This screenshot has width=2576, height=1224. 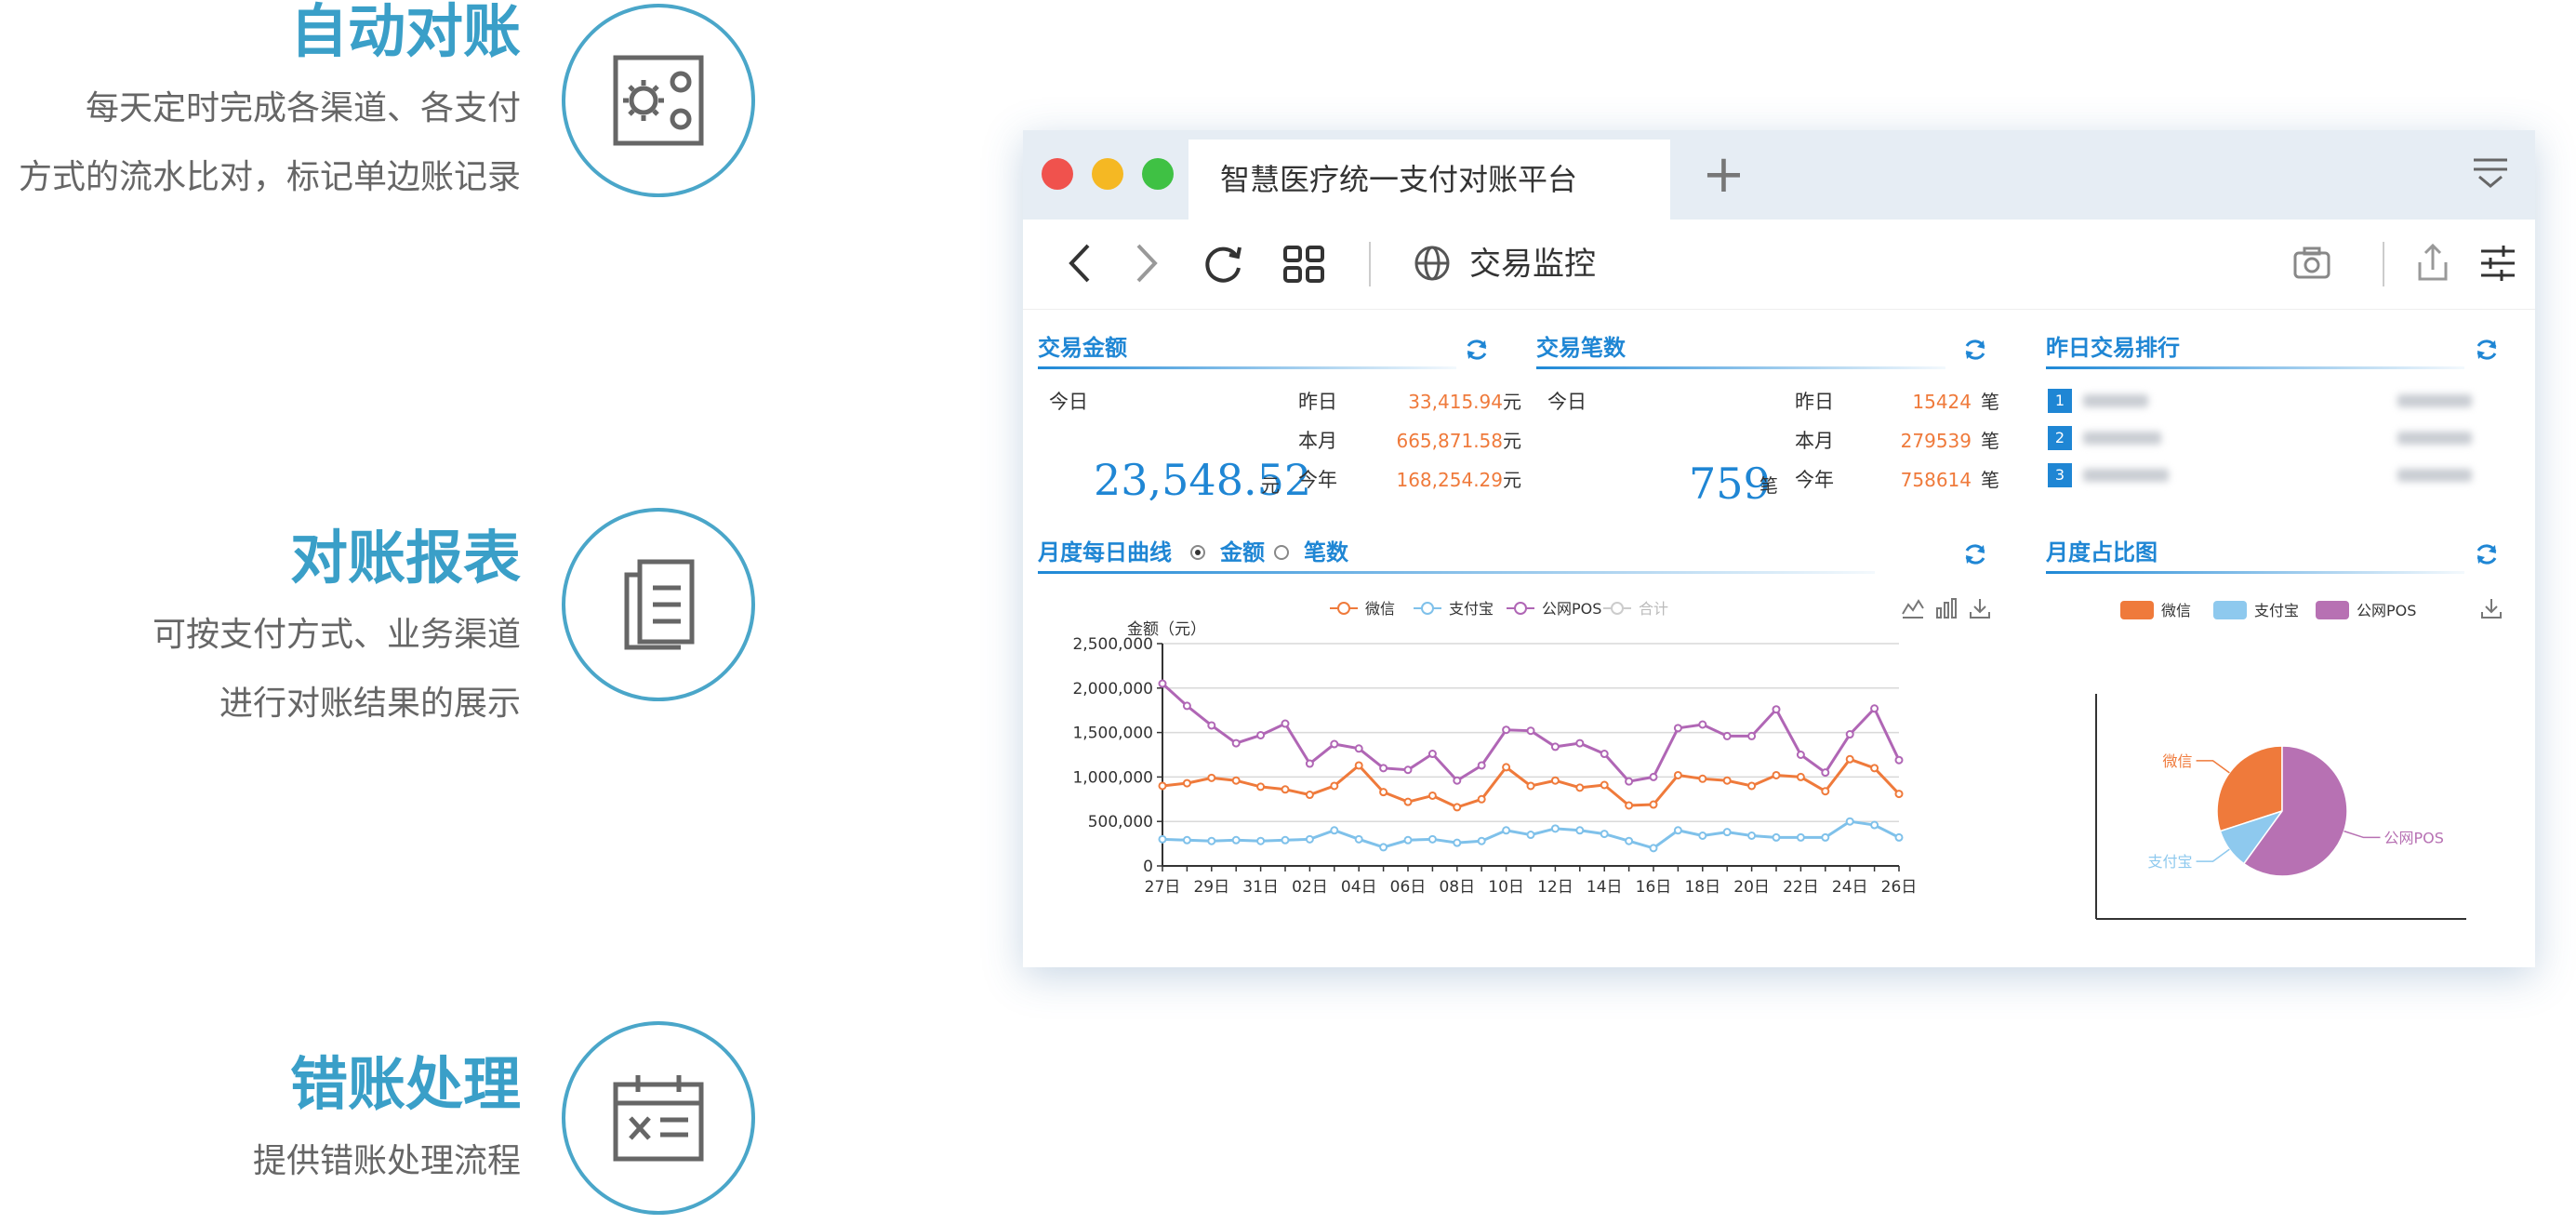 I want to click on x-tick-label: 04日, so click(x=1359, y=887).